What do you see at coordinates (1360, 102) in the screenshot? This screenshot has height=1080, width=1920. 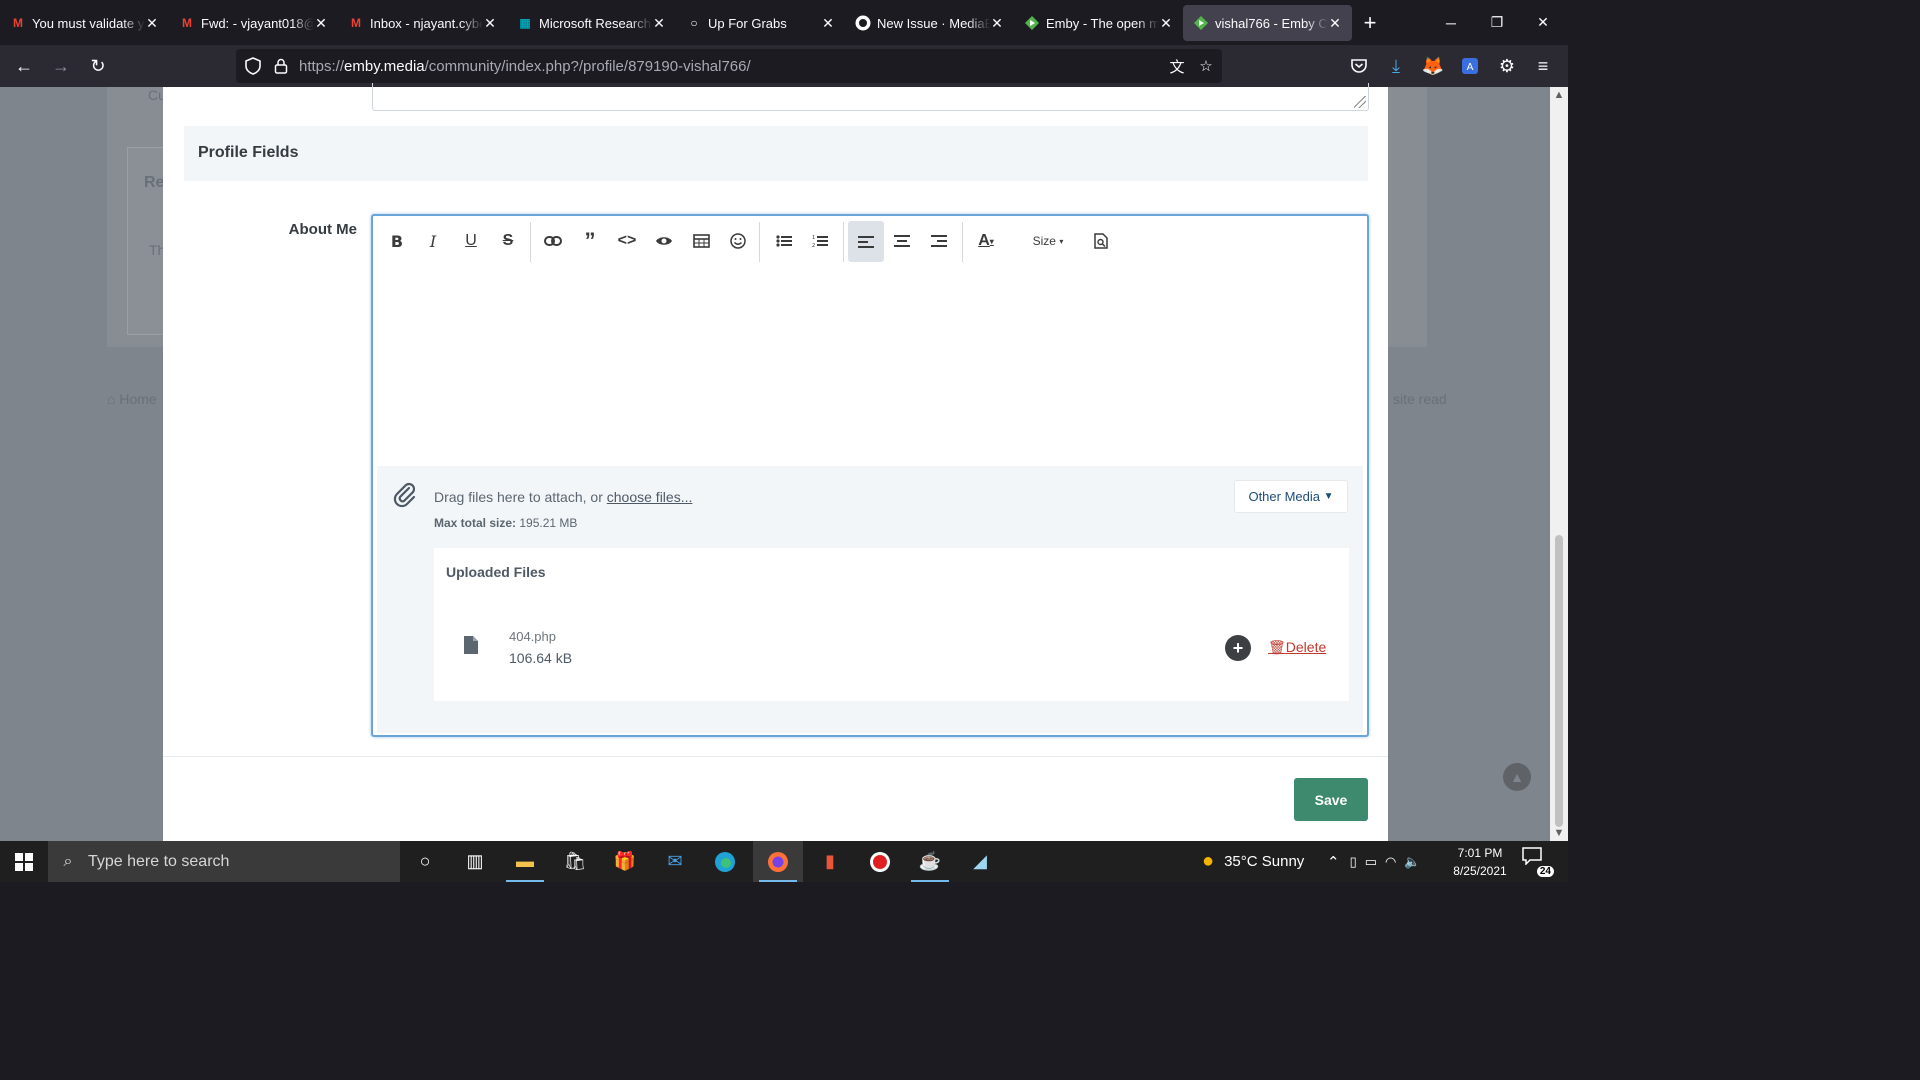 I see `resize-handle-icon` at bounding box center [1360, 102].